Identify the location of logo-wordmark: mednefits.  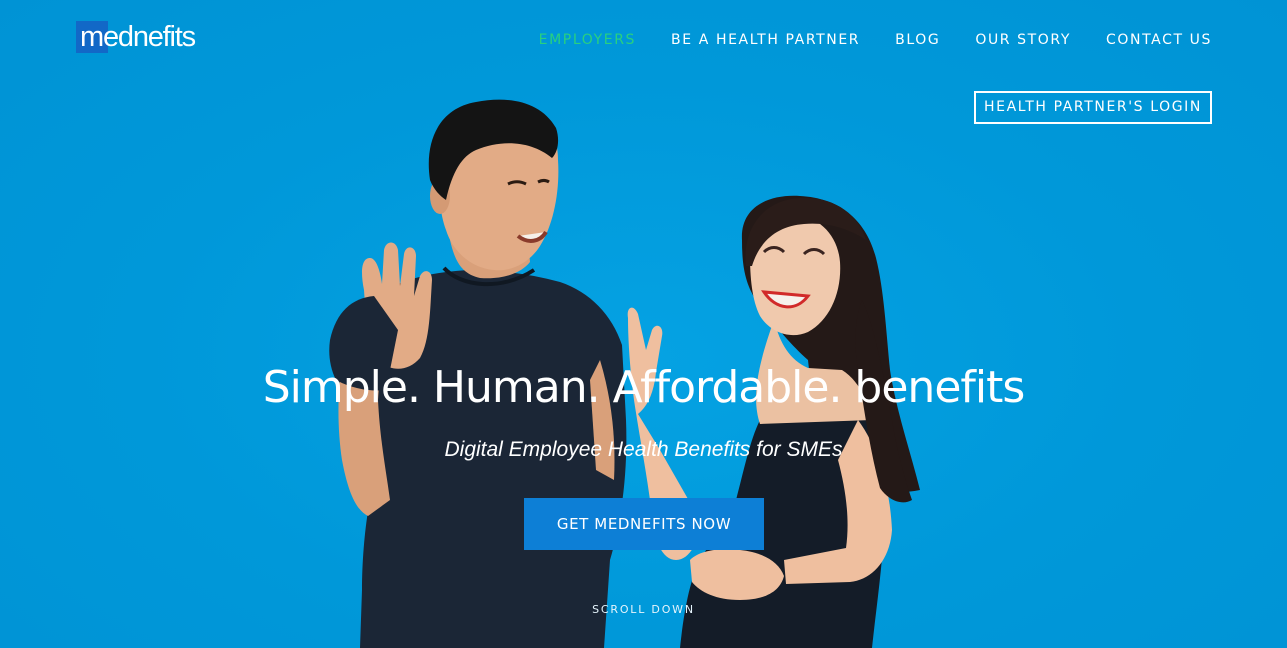
(138, 37).